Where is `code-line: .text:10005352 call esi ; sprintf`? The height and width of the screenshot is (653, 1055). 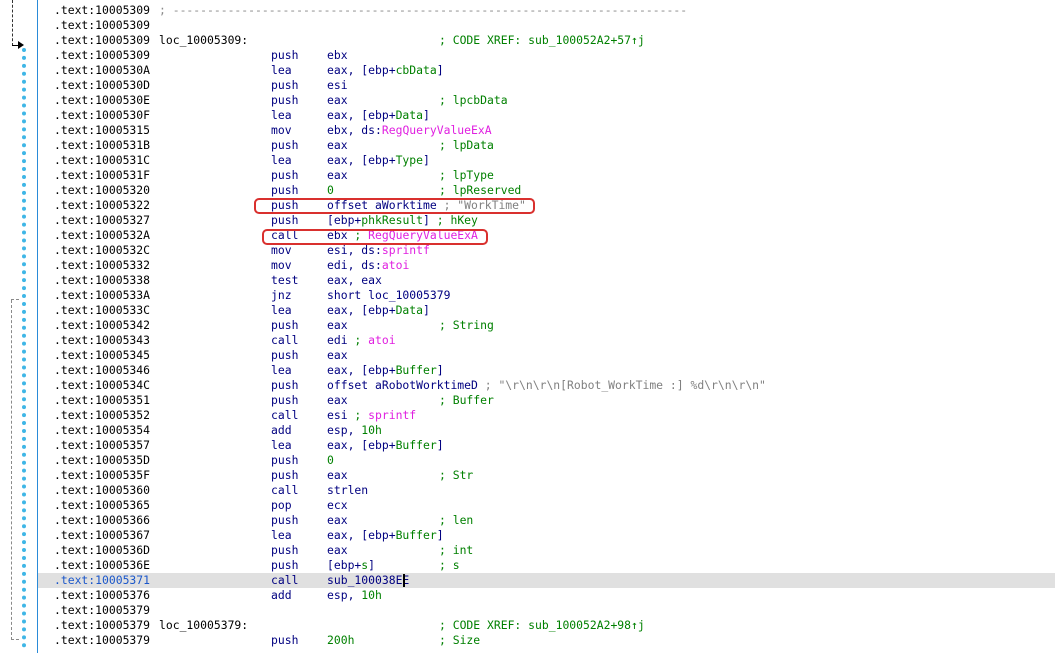 code-line: .text:10005352 call esi ; sprintf is located at coordinates (546, 415).